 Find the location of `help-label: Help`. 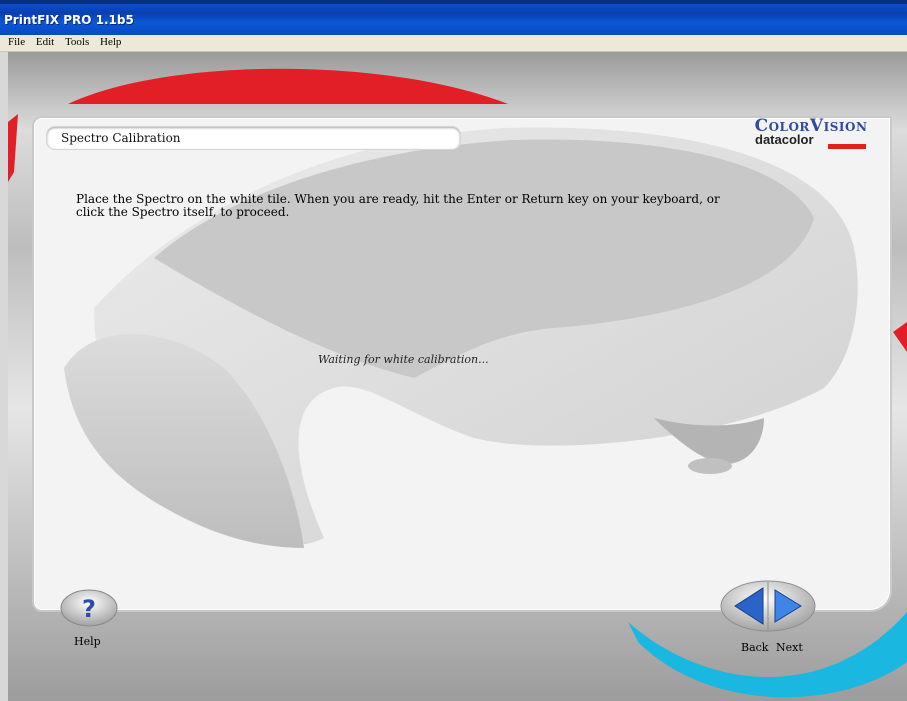

help-label: Help is located at coordinates (87, 641).